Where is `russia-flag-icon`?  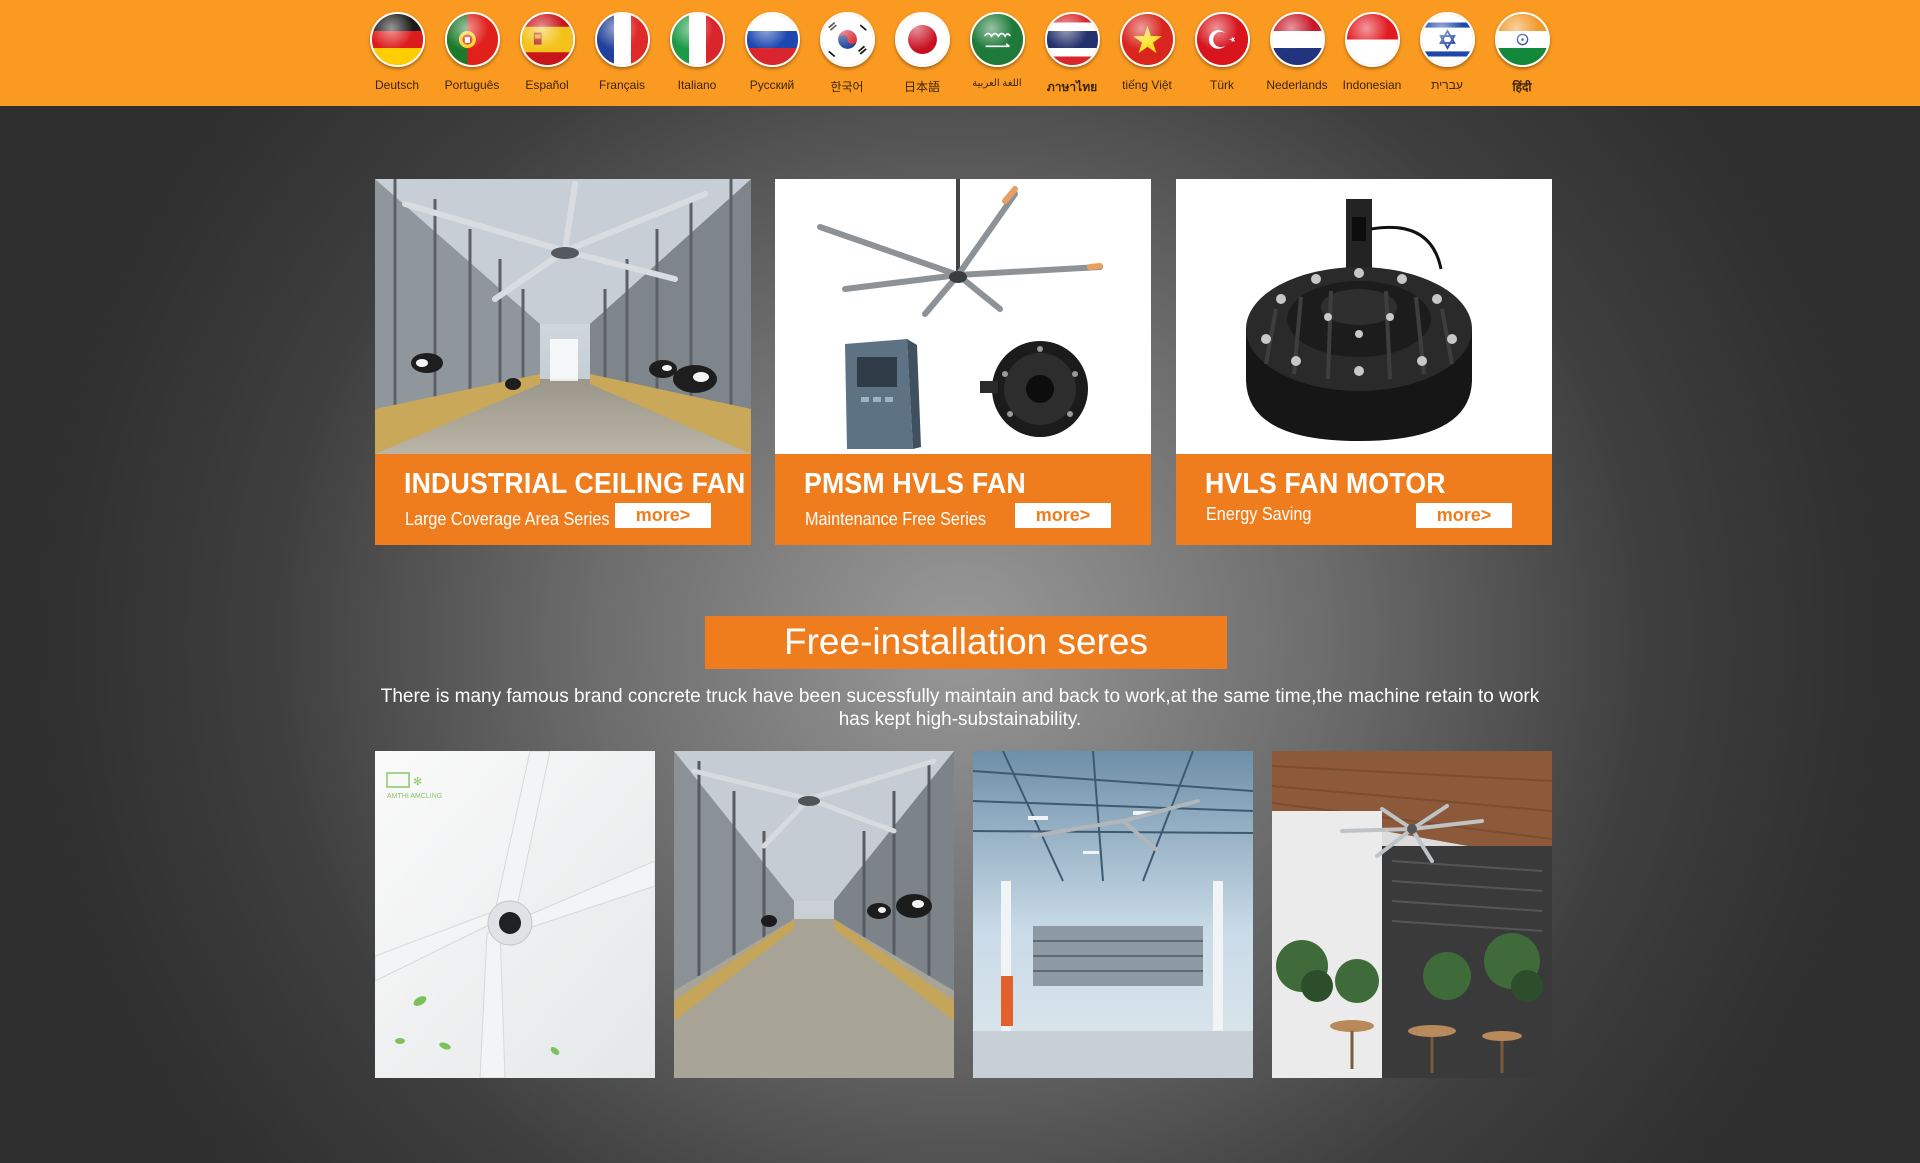 russia-flag-icon is located at coordinates (772, 39).